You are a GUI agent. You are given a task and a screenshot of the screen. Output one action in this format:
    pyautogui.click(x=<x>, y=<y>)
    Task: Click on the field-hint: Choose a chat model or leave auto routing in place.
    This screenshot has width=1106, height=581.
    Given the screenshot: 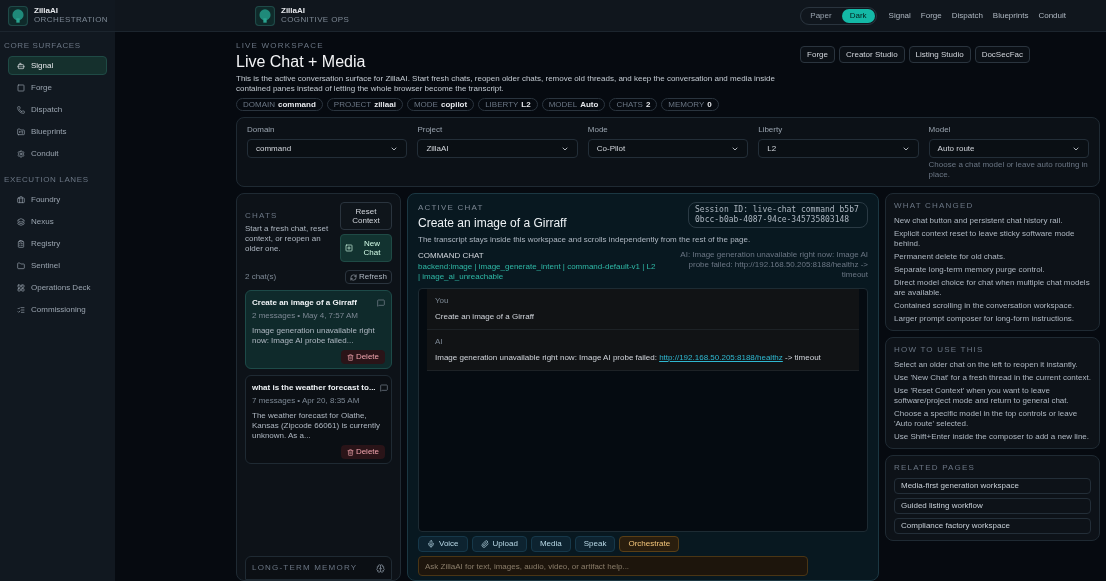 What is the action you would take?
    pyautogui.click(x=1008, y=170)
    